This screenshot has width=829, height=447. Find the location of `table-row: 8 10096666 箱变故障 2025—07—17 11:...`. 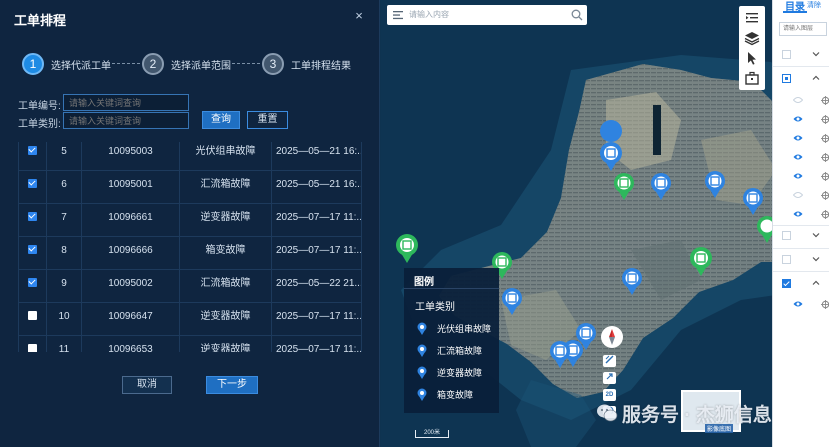

table-row: 8 10096666 箱变故障 2025—07—17 11:... is located at coordinates (190, 253).